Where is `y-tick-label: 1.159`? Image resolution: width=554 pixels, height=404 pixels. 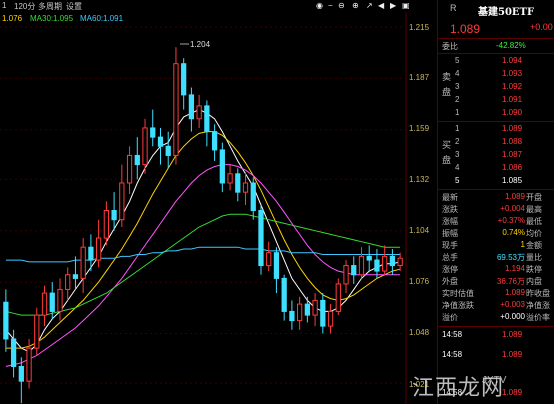
y-tick-label: 1.159 is located at coordinates (419, 128).